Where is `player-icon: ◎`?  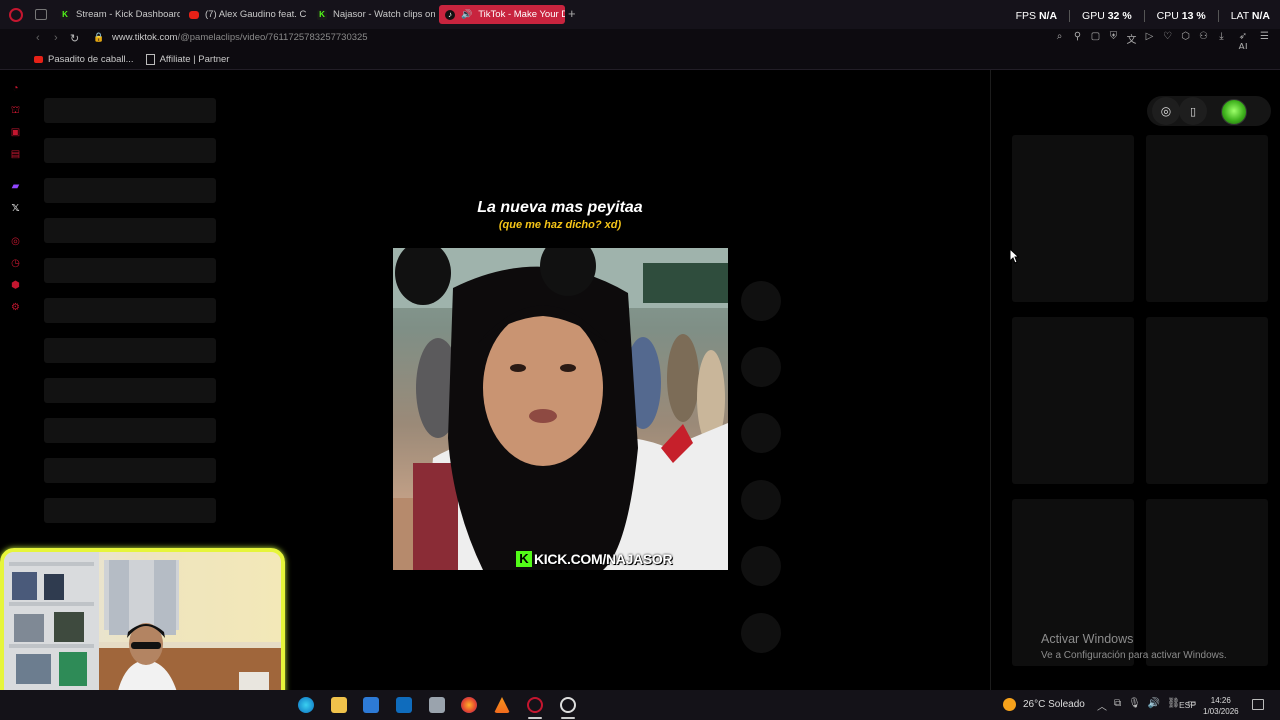
player-icon: ◎ is located at coordinates (15, 241).